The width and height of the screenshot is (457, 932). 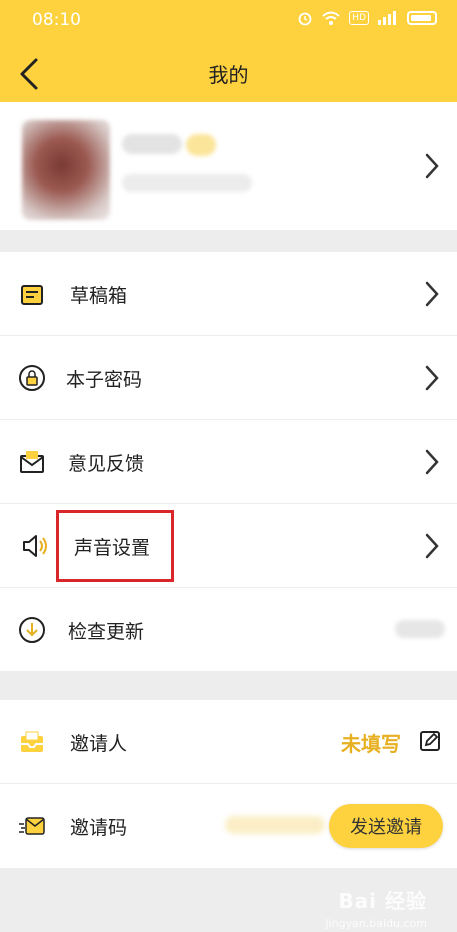 I want to click on send-mail-icon, so click(x=32, y=826).